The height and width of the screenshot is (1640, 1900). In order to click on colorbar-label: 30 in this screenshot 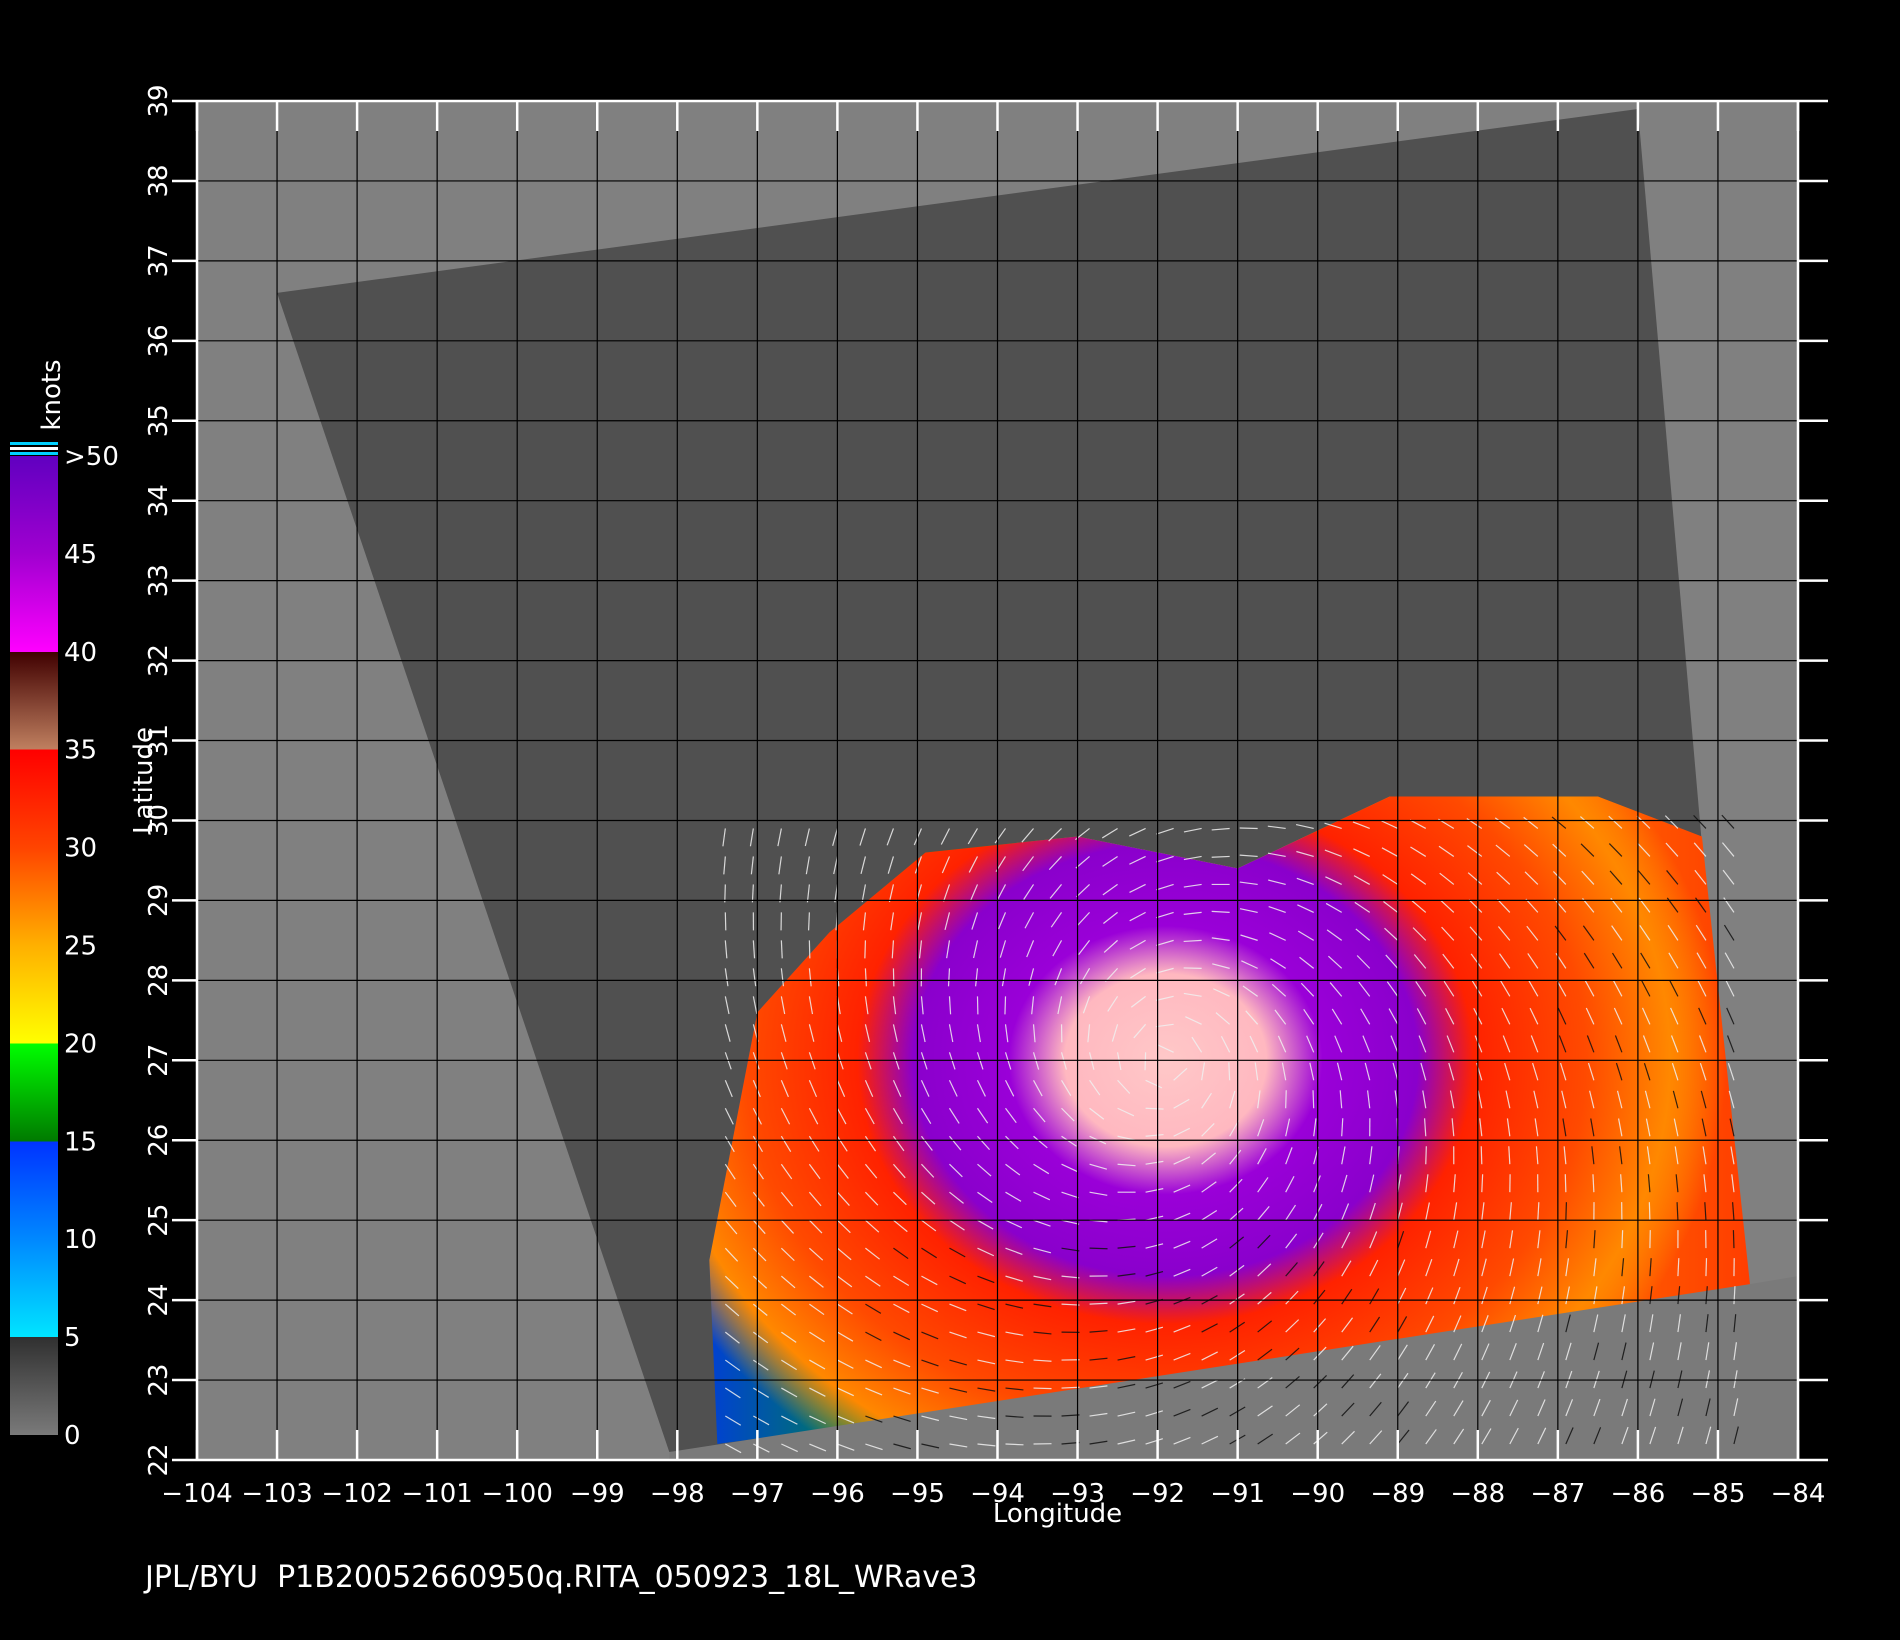, I will do `click(80, 849)`.